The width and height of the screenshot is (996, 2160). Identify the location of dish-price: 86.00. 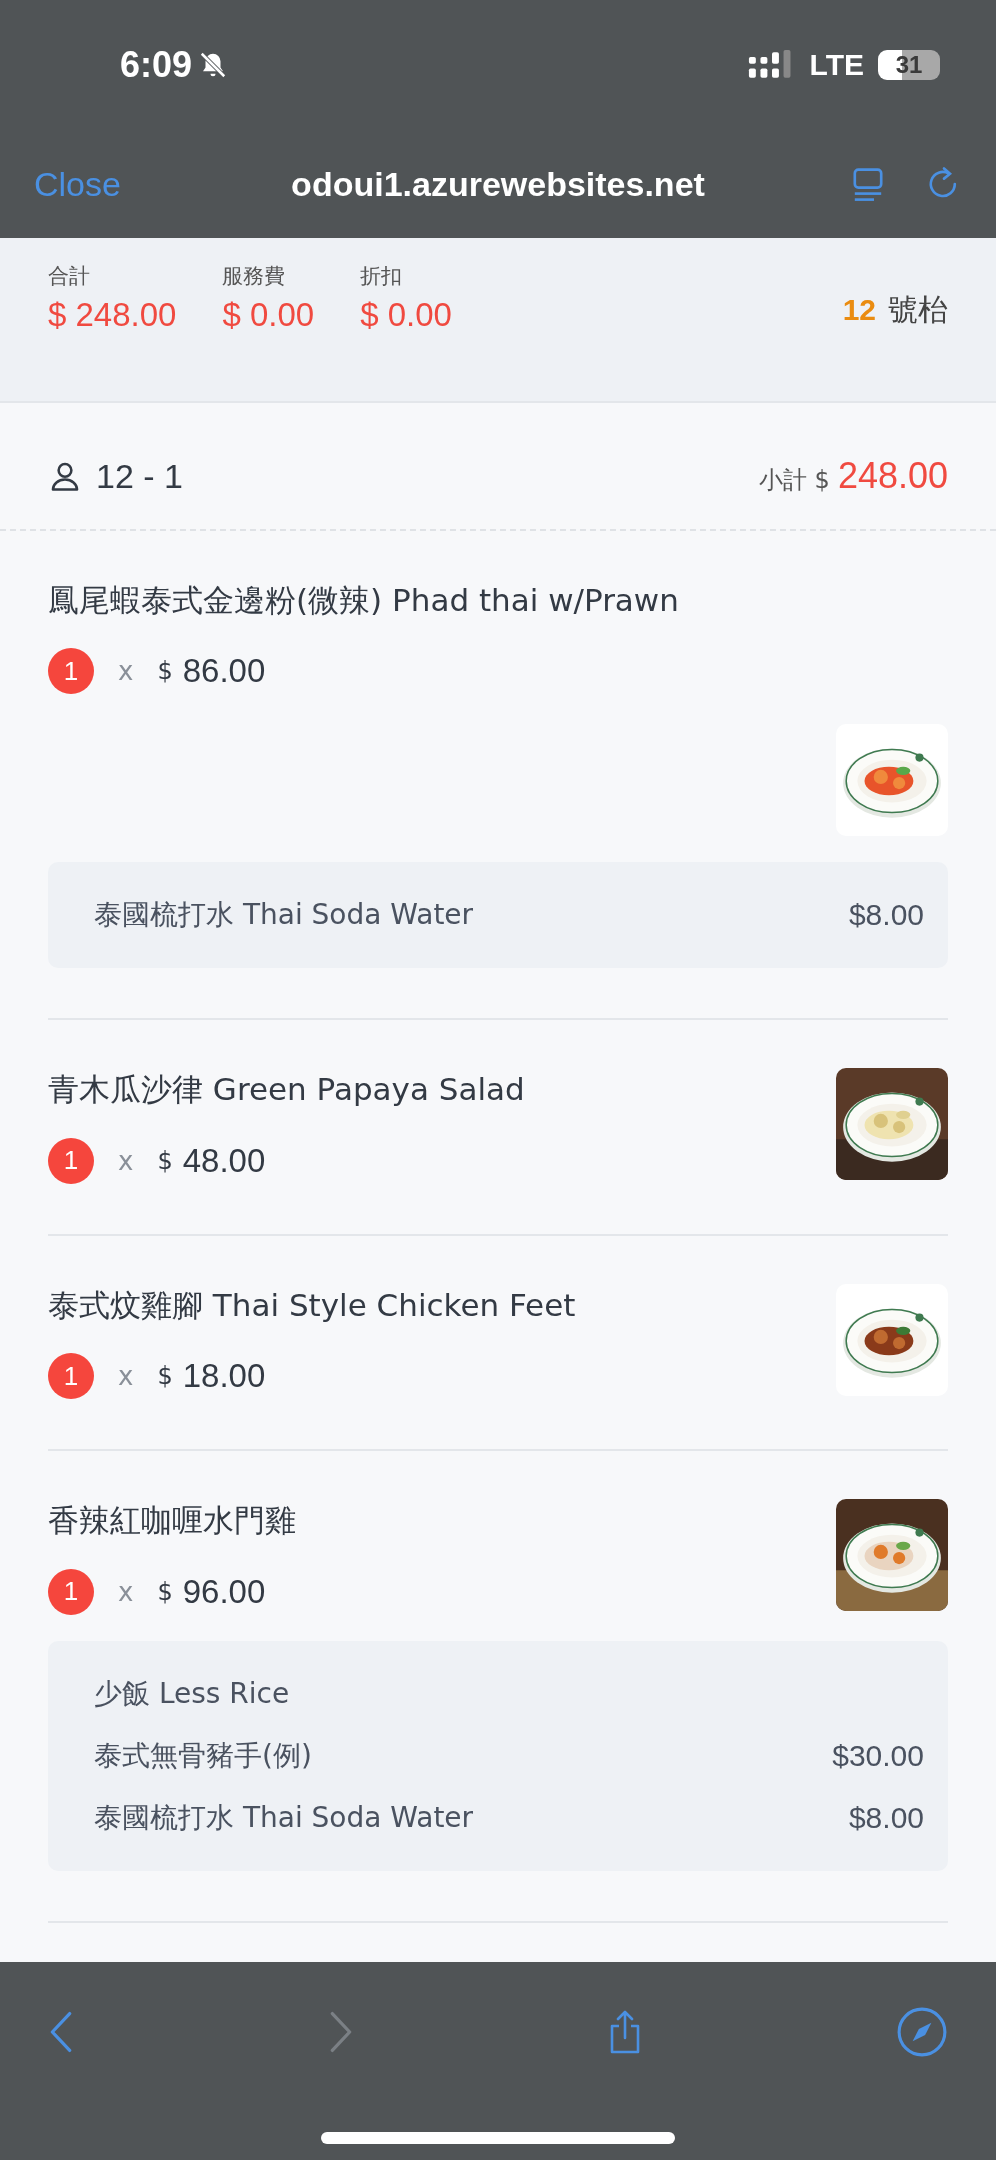
(224, 671).